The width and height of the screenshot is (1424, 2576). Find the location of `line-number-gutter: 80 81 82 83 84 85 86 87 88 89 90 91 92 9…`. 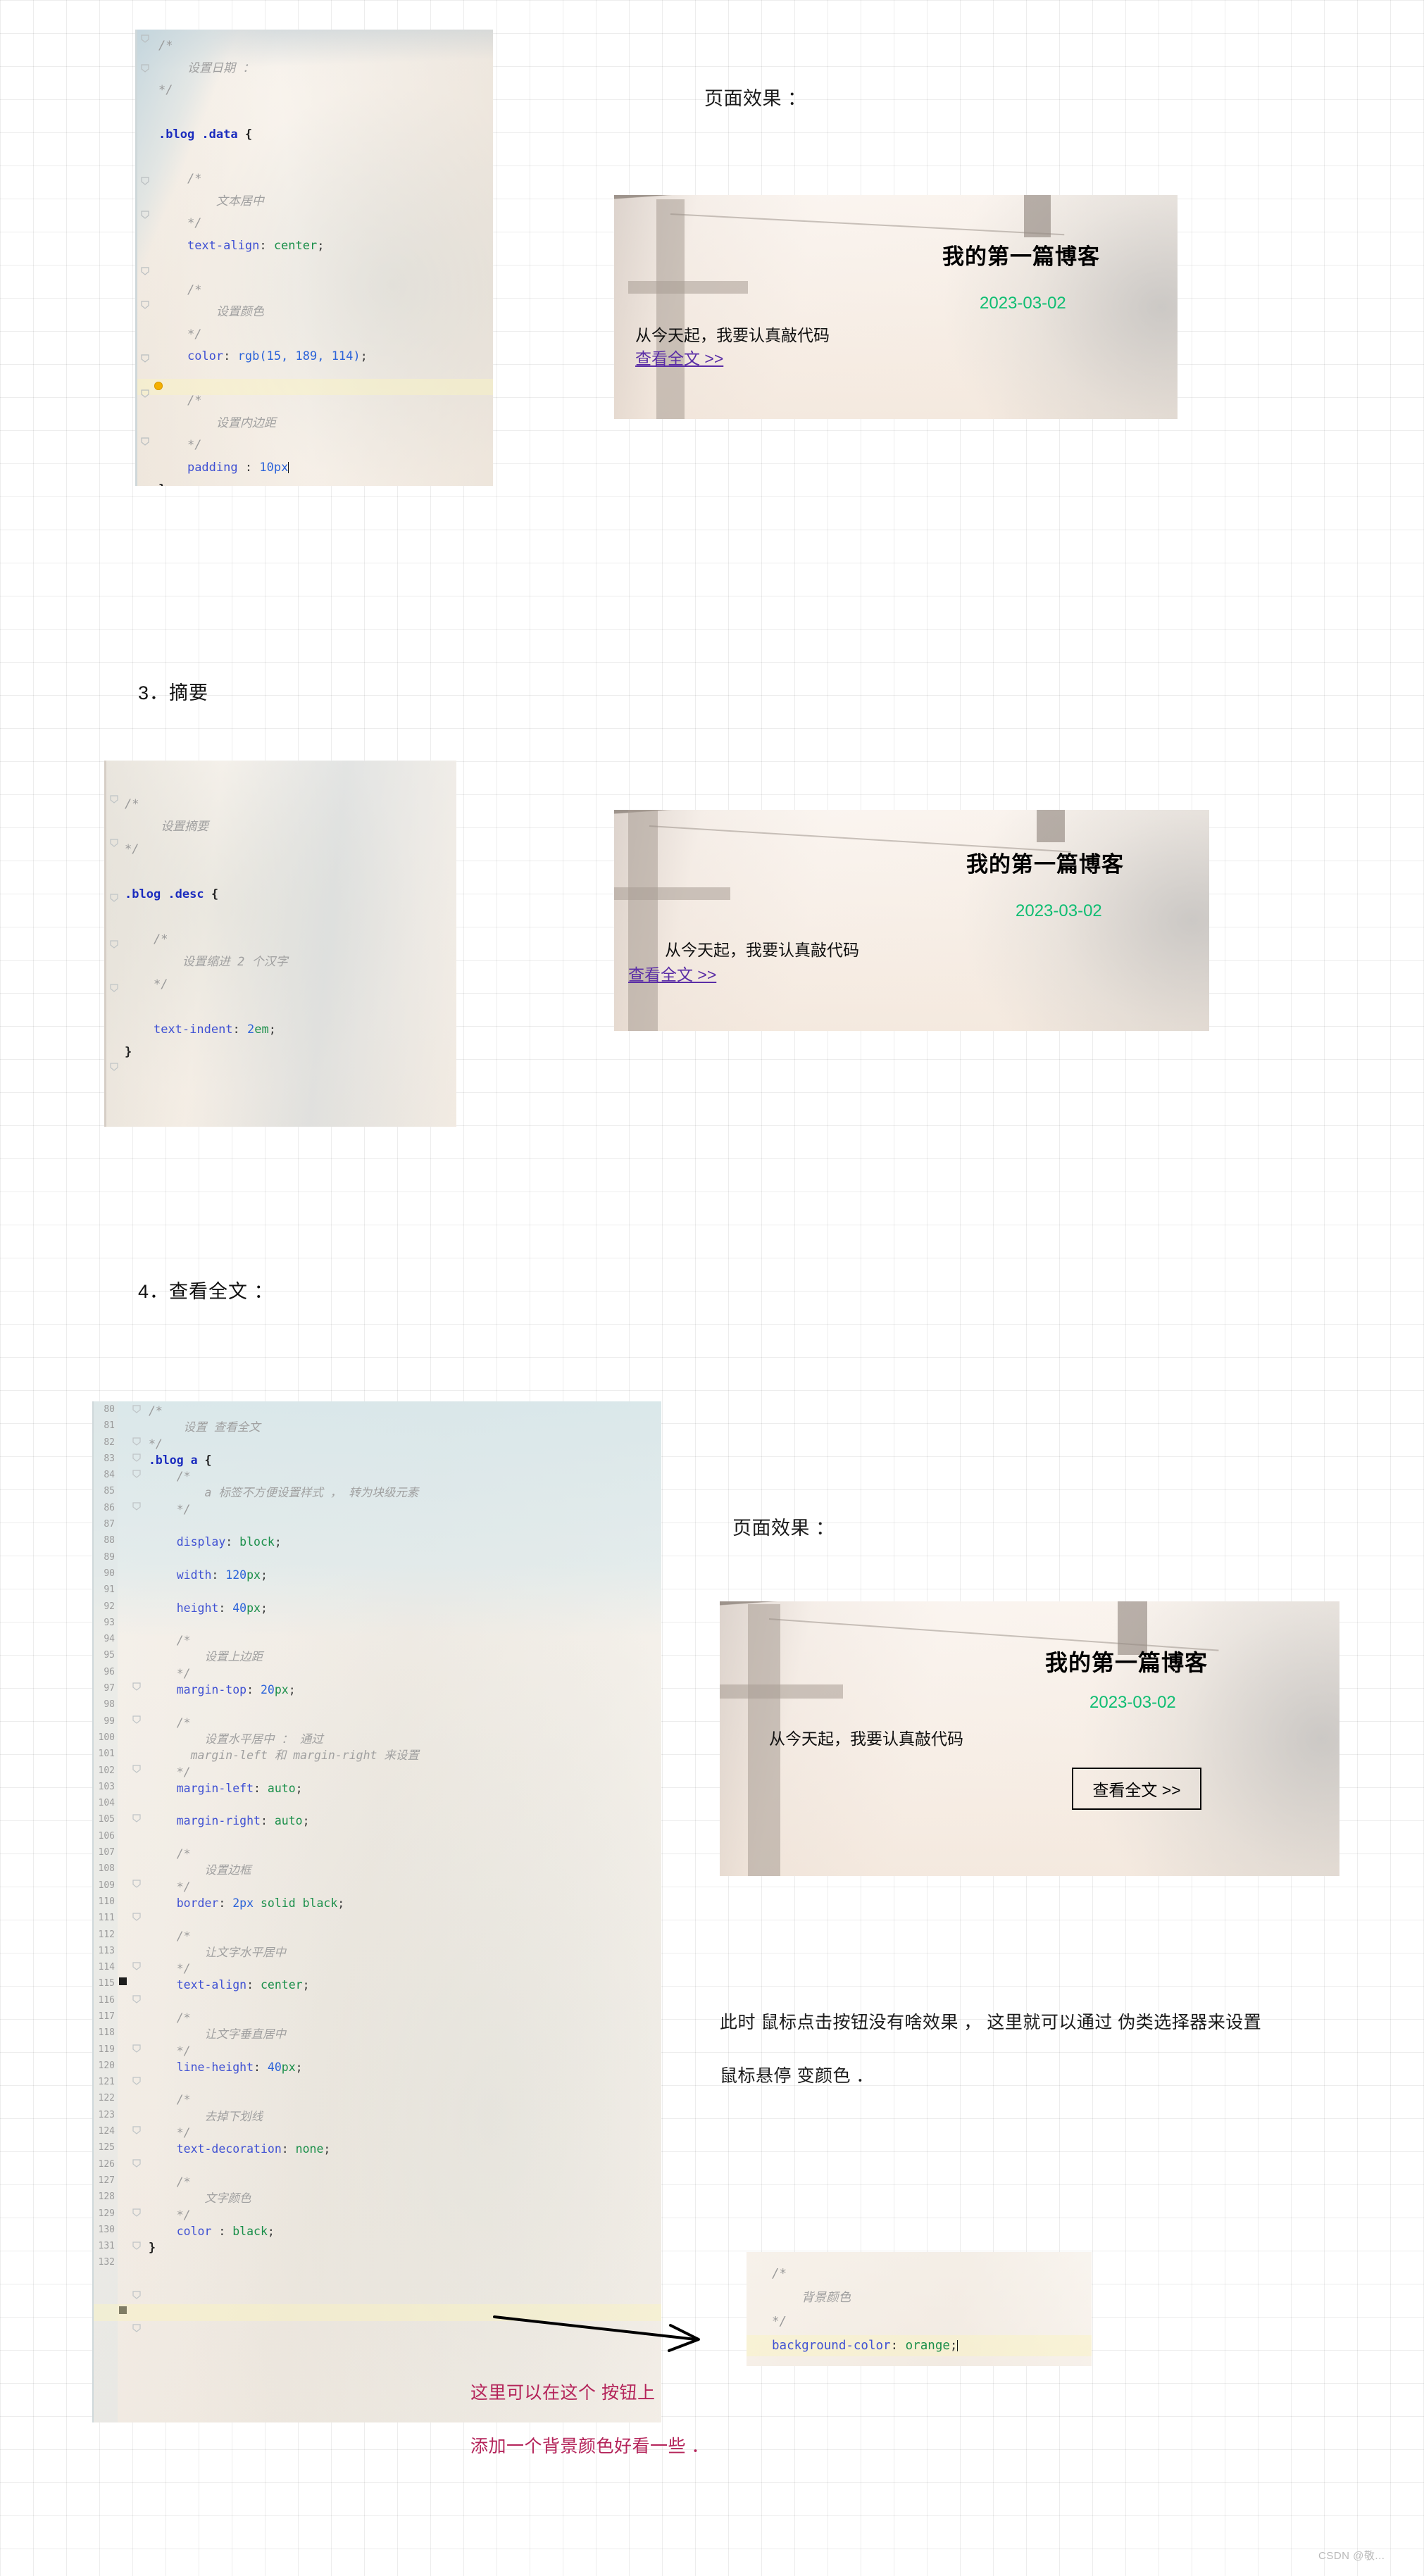

line-number-gutter: 80 81 82 83 84 85 86 87 88 89 90 91 92 9… is located at coordinates (106, 1911).